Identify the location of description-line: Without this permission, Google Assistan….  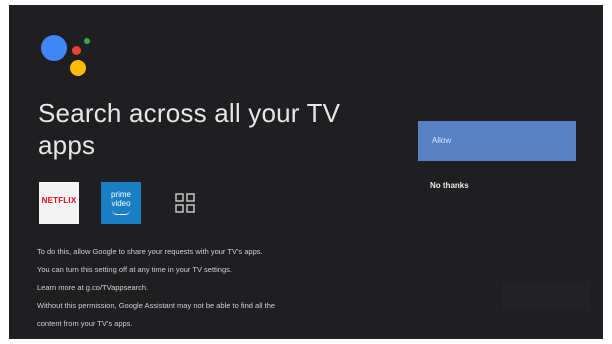
(156, 305).